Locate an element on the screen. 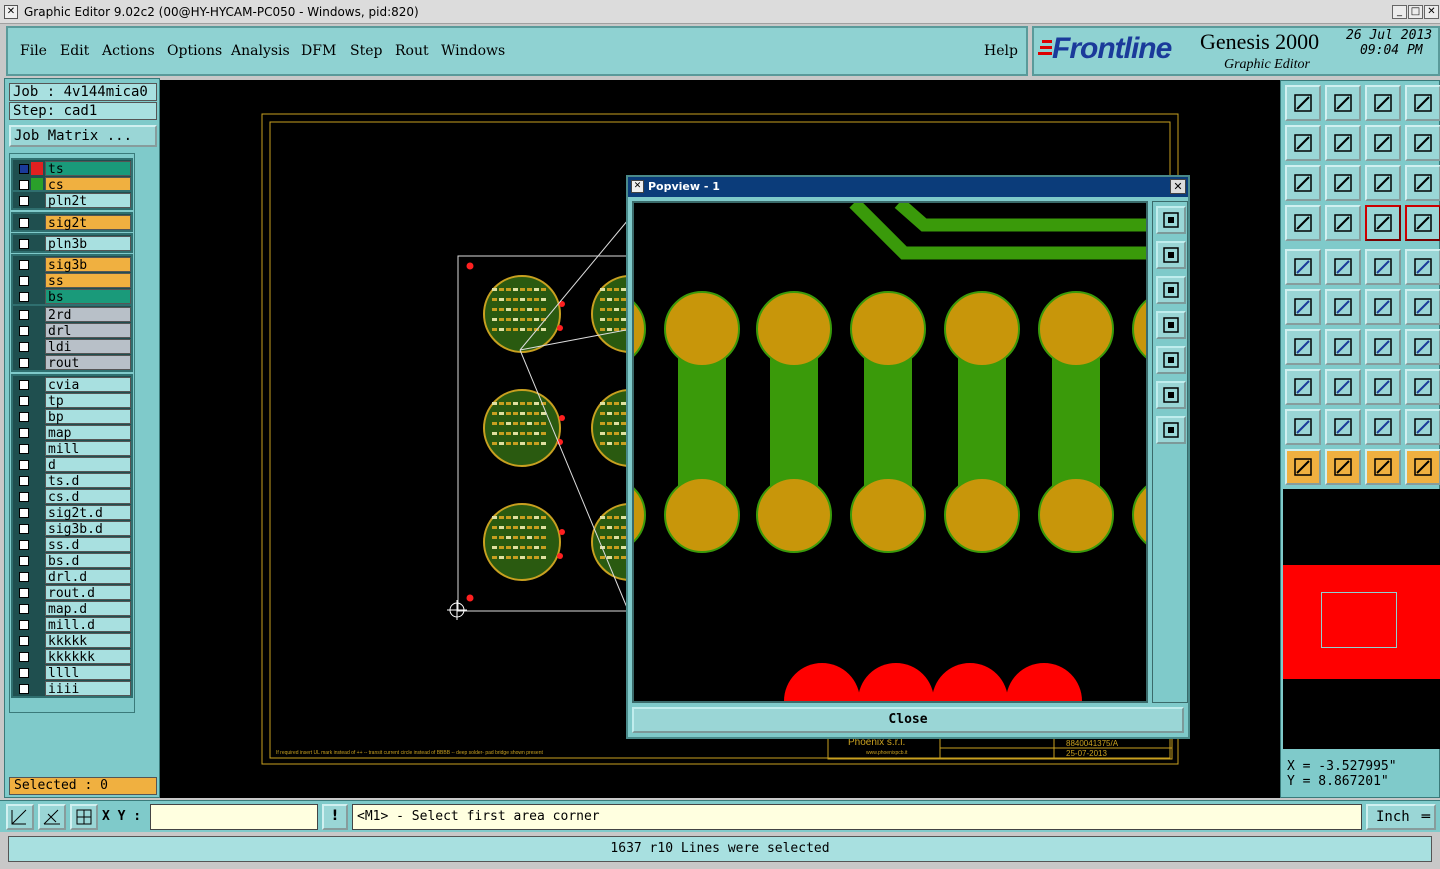  undo-view-icon is located at coordinates (1383, 143).